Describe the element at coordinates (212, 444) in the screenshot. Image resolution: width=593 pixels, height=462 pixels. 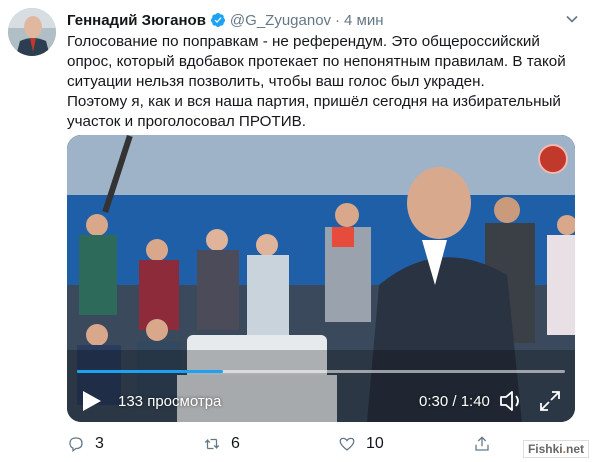
I see `retweet-icon` at that location.